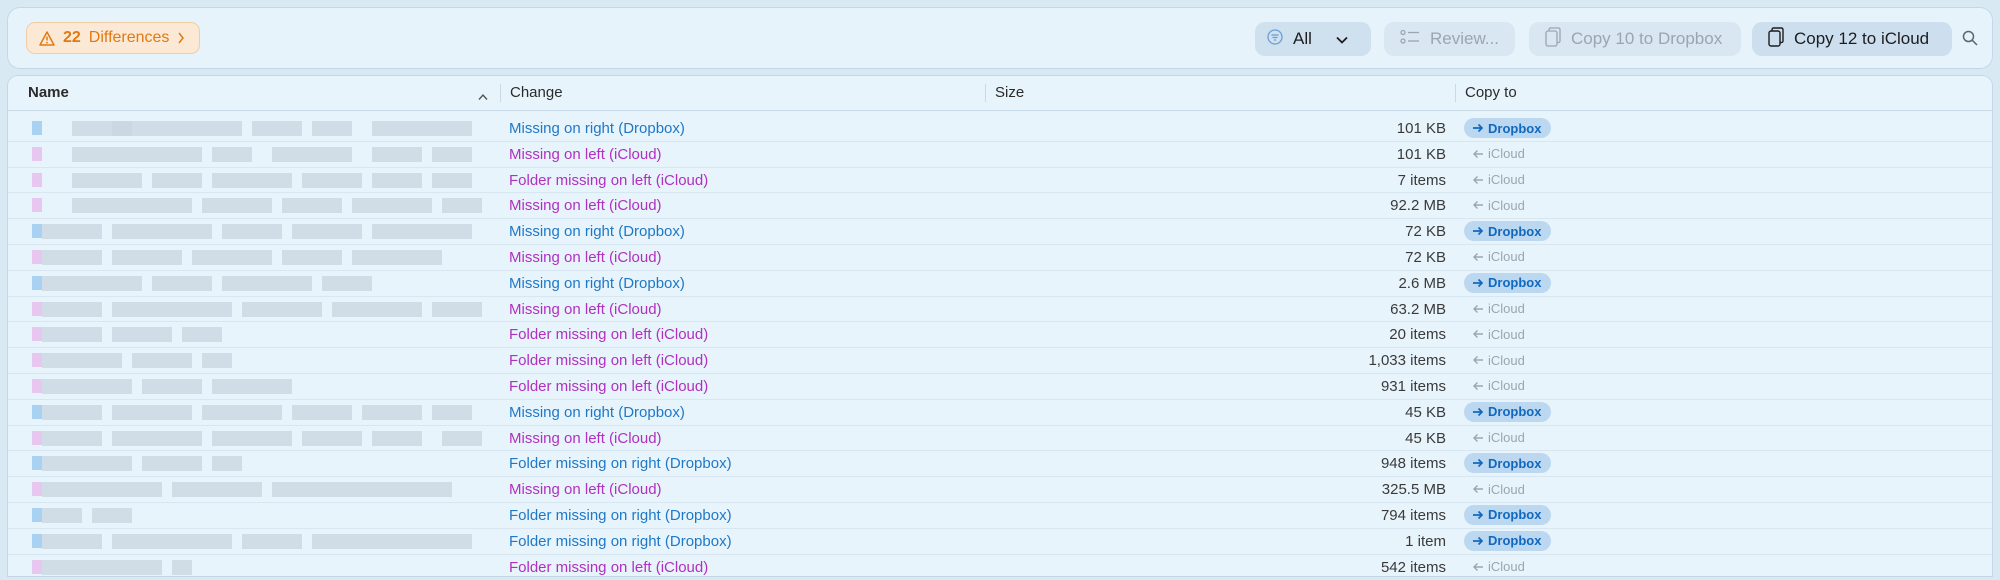 The width and height of the screenshot is (2000, 580). Describe the element at coordinates (1000, 439) in the screenshot. I see `table-row: Missing on left (iCloud) 45 KB iCloud` at that location.